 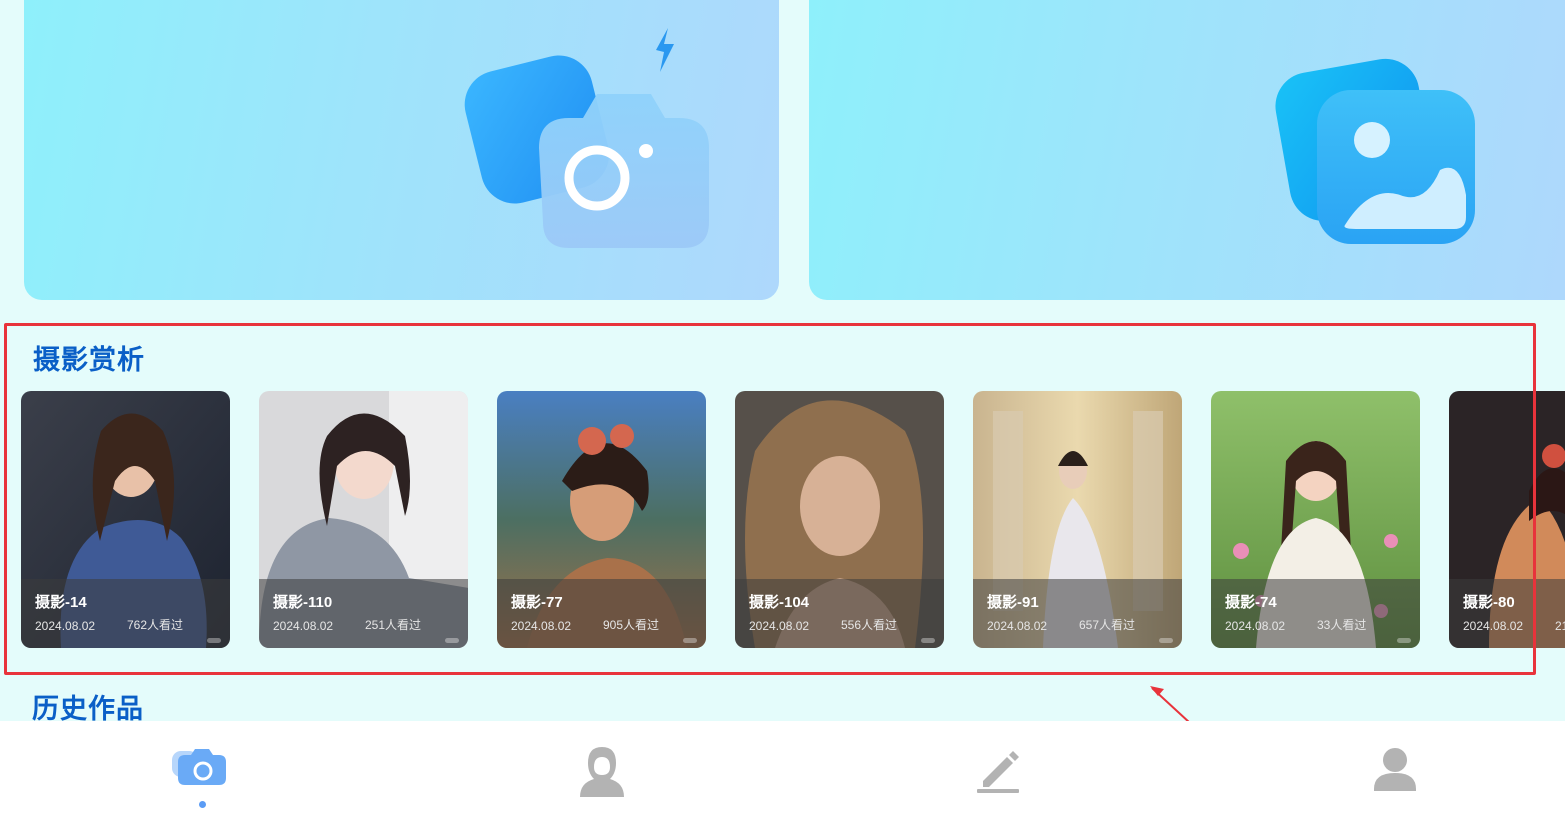 I want to click on card-views: 657人看过, so click(x=1107, y=625).